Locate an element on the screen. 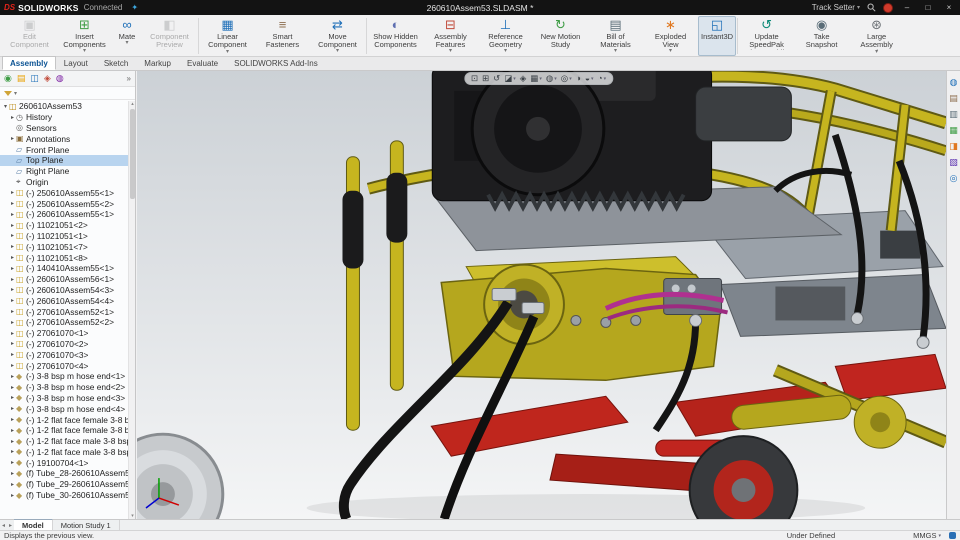 The width and height of the screenshot is (960, 540). ribbon-button-linear-component-pattern: ▦Linear Component Pattern▾ is located at coordinates (227, 36).